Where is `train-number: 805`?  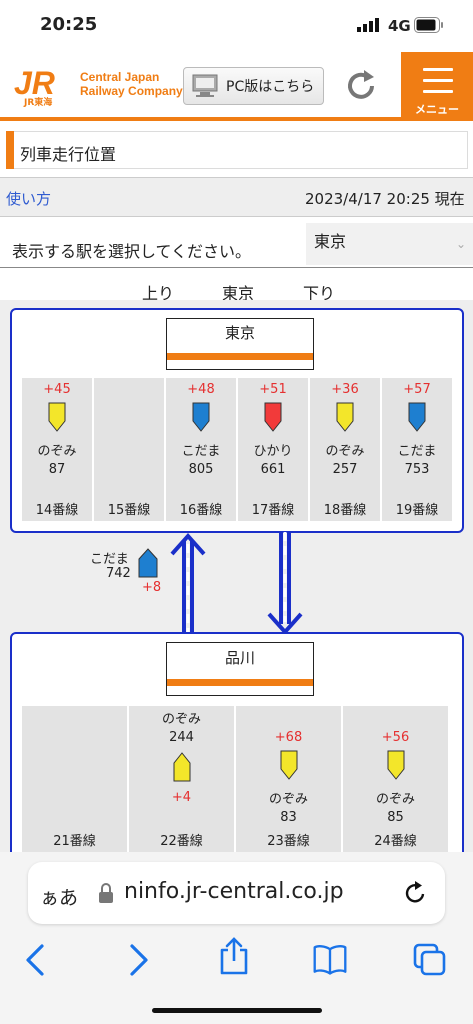
train-number: 805 is located at coordinates (201, 469).